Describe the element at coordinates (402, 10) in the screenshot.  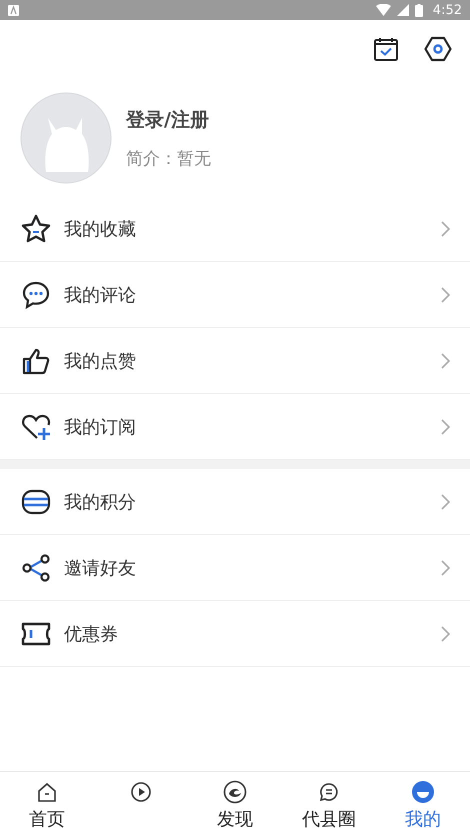
I see `signal-icon` at that location.